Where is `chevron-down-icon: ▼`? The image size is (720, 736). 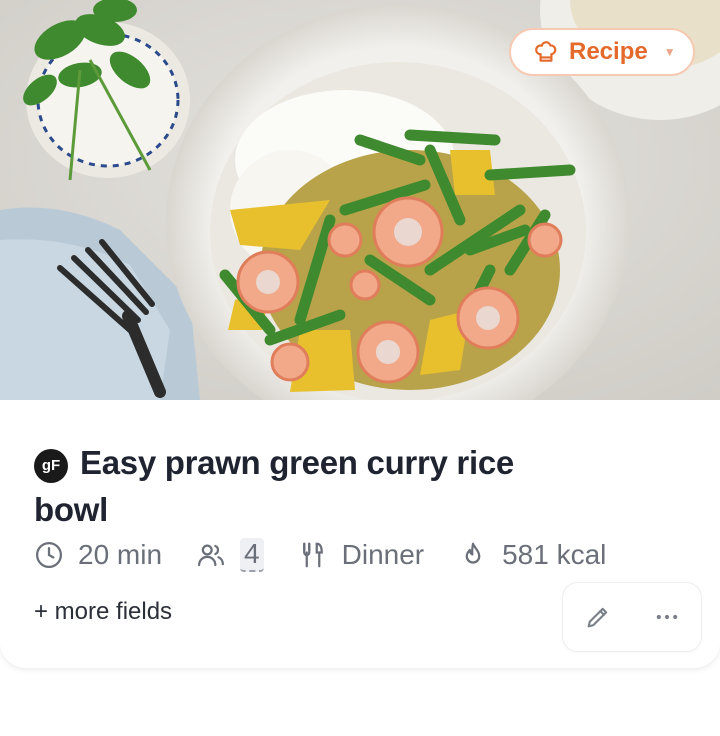 chevron-down-icon: ▼ is located at coordinates (669, 52).